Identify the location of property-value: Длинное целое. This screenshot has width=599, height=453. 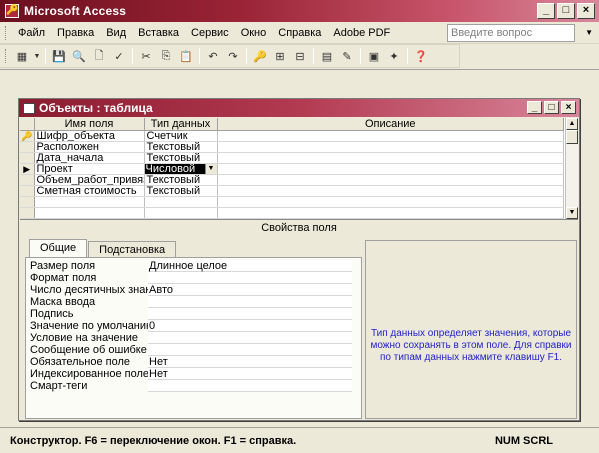
(250, 266).